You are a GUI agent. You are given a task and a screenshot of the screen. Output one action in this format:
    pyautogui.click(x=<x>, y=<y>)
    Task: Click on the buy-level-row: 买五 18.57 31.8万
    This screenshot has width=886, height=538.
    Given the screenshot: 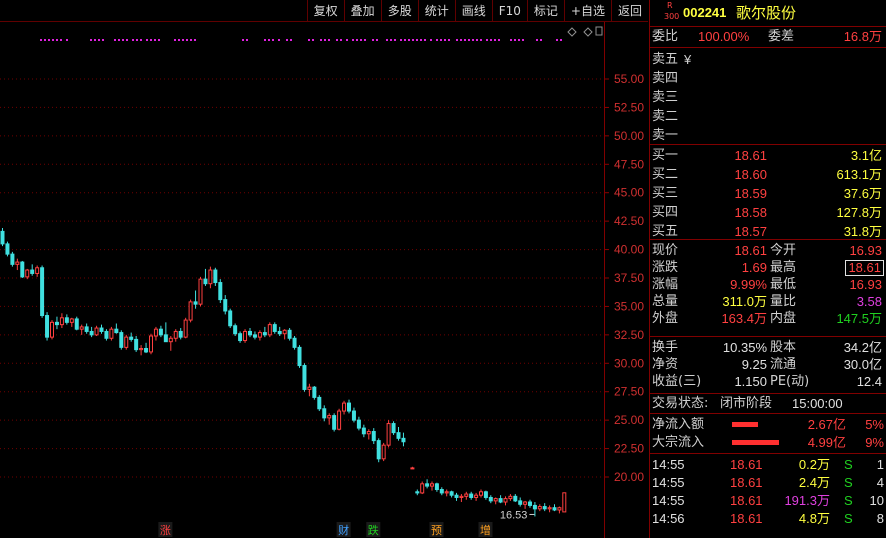 What is the action you would take?
    pyautogui.click(x=768, y=231)
    